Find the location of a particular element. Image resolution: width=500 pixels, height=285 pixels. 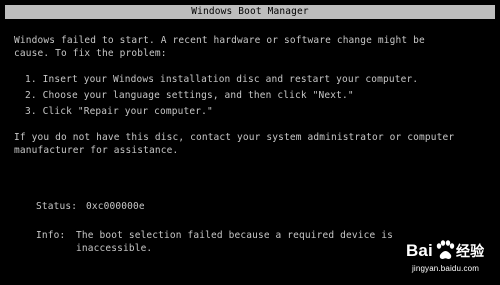

status-code: 0xc000000e is located at coordinates (115, 206).